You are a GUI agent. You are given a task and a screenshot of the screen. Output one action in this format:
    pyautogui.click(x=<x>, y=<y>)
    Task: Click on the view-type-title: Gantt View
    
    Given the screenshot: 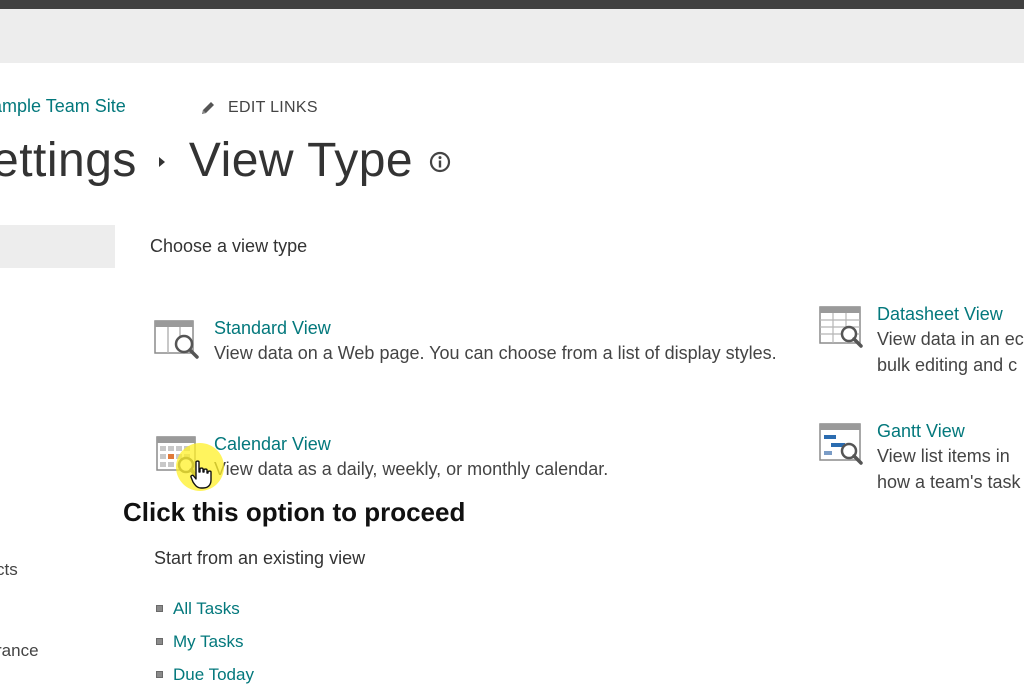 What is the action you would take?
    pyautogui.click(x=949, y=431)
    